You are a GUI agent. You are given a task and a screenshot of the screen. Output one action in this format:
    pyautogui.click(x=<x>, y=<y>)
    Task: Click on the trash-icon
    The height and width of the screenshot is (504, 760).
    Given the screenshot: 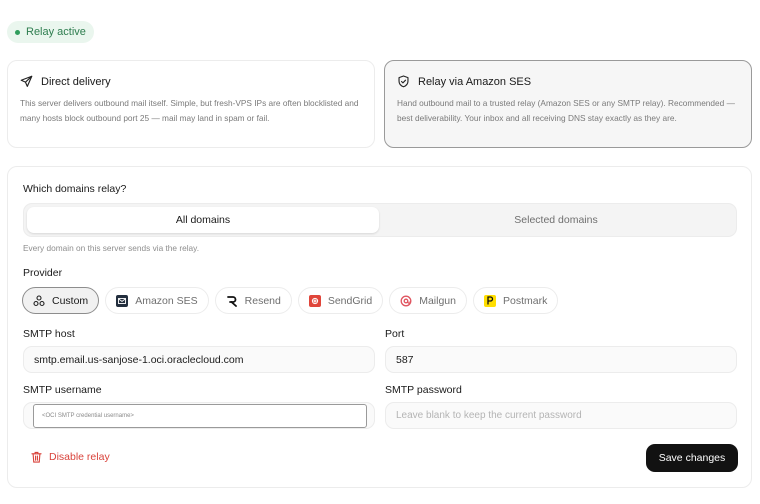 What is the action you would take?
    pyautogui.click(x=36, y=457)
    